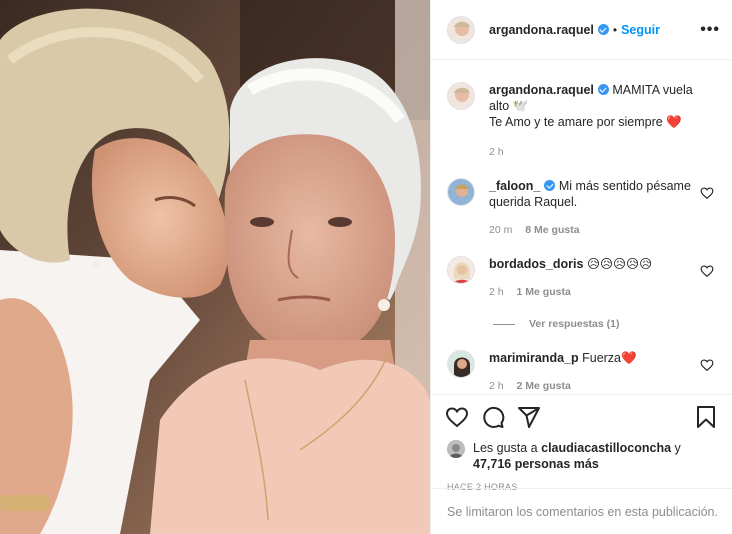 The image size is (732, 534). What do you see at coordinates (544, 292) in the screenshot?
I see `comment-likes: 1 Me gusta` at bounding box center [544, 292].